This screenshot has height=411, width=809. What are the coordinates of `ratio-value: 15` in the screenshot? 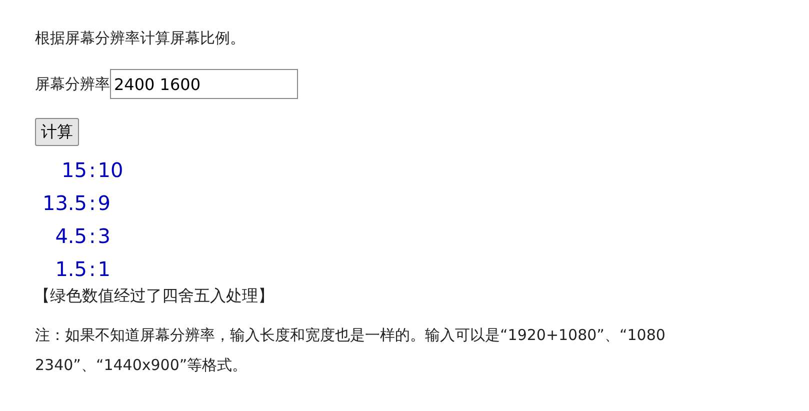 It's located at (73, 170).